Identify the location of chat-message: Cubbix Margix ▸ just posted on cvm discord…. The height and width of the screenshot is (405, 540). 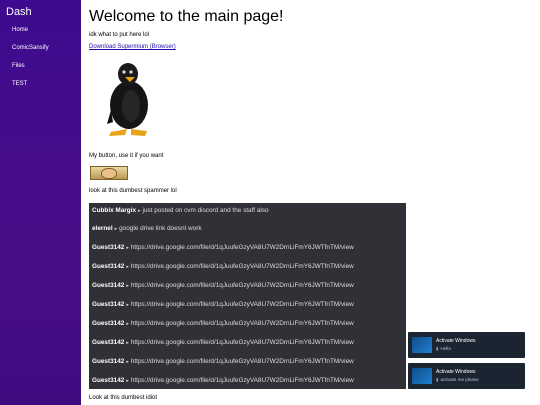
(180, 211).